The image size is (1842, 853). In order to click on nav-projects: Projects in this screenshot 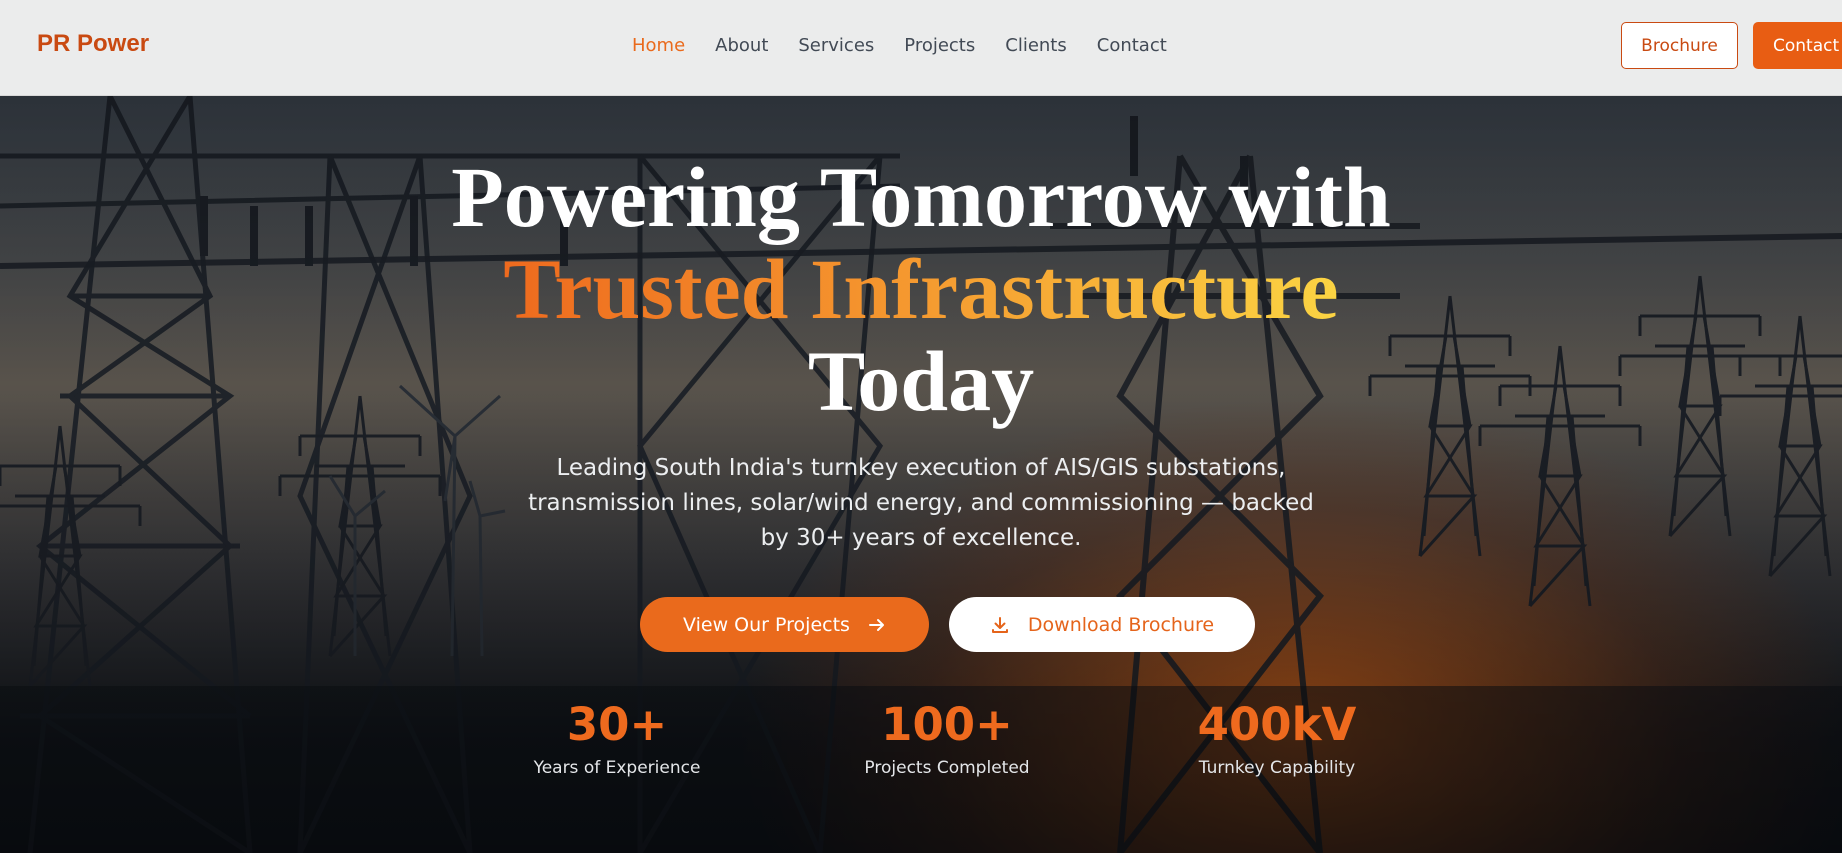, I will do `click(939, 45)`.